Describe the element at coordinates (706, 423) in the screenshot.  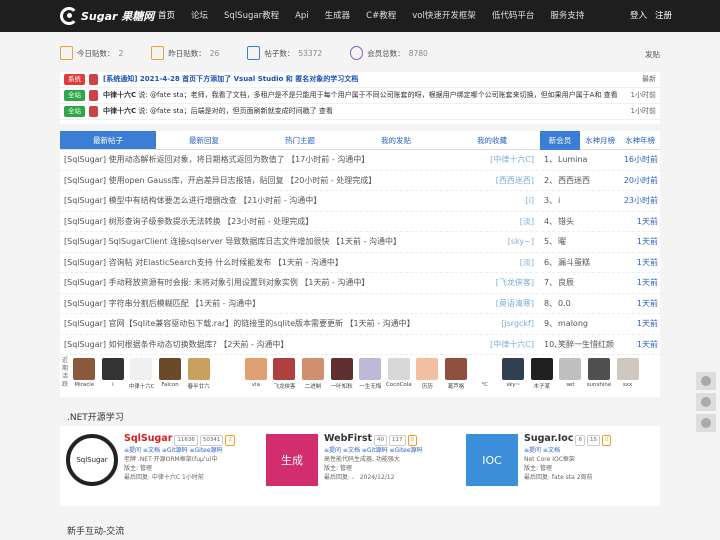
I see `top-button` at that location.